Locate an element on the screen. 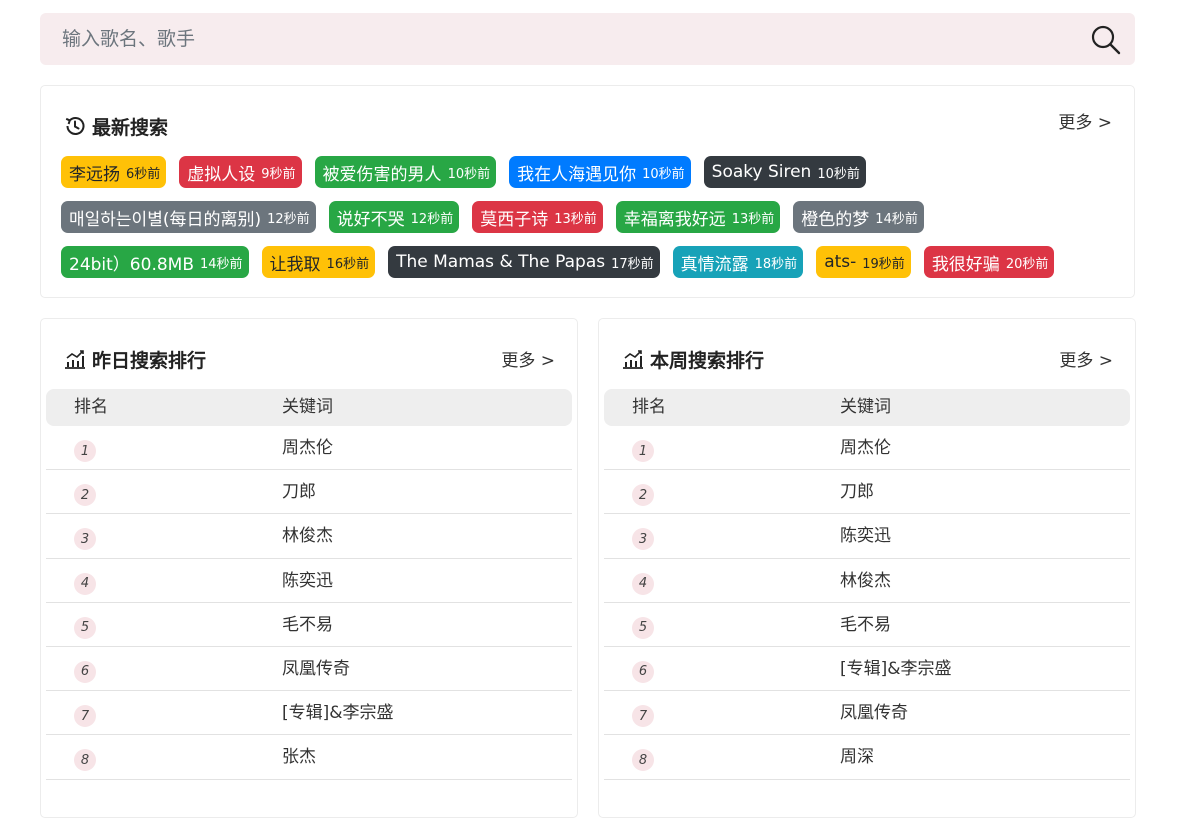  tag-time: 18秒前 is located at coordinates (776, 264).